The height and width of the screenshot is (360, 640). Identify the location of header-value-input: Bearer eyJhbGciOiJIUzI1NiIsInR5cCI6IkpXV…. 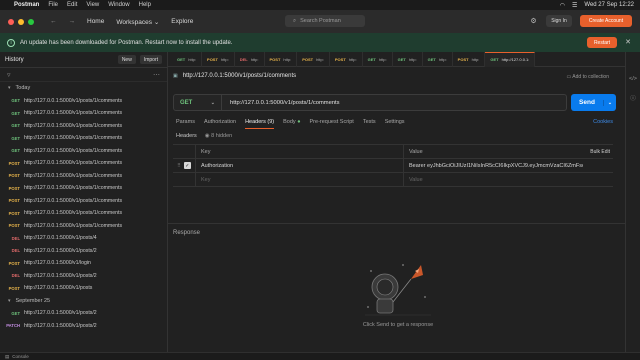
(493, 165).